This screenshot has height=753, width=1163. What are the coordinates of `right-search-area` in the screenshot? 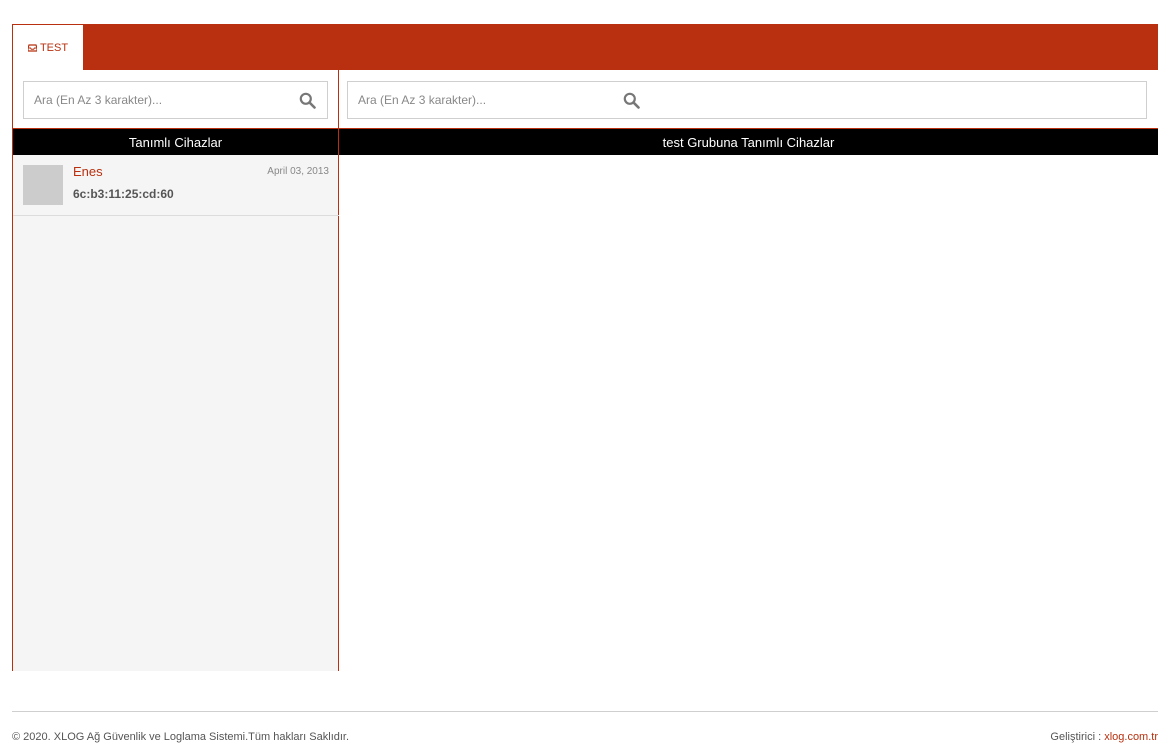 It's located at (748, 99).